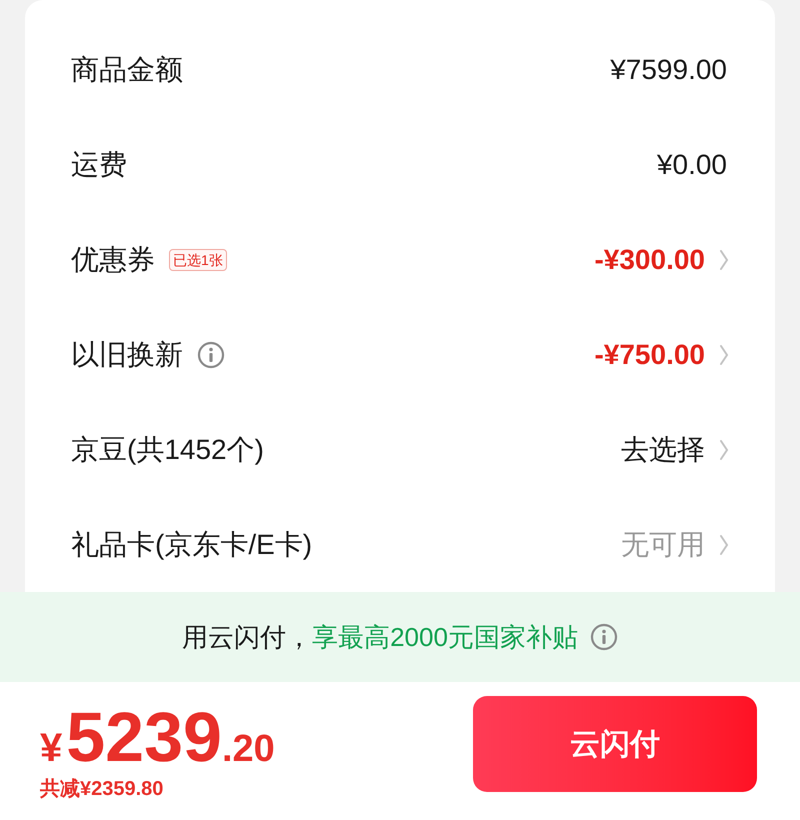  I want to click on row-value: -¥300.00, so click(649, 259).